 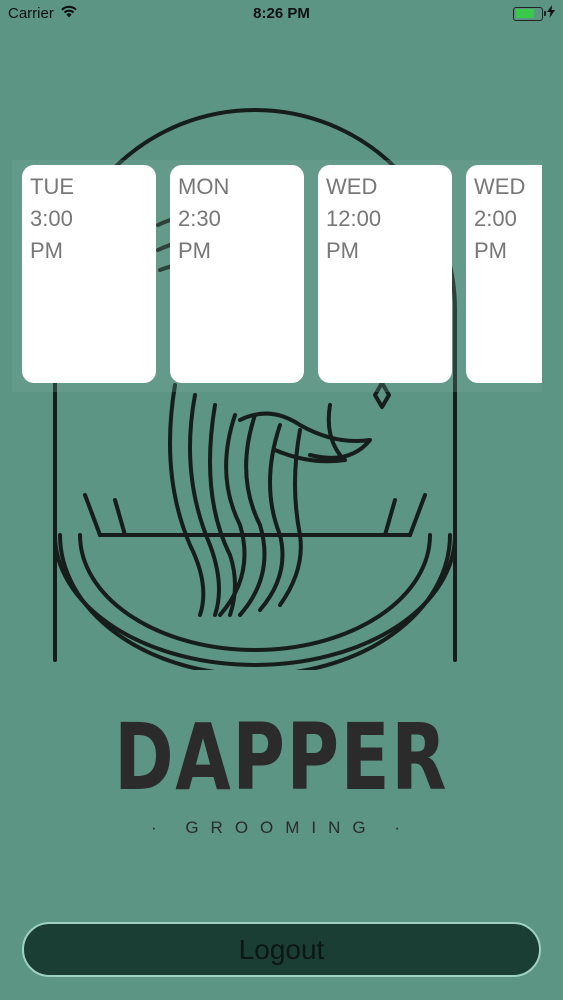 What do you see at coordinates (495, 218) in the screenshot?
I see `card-time: 2:00` at bounding box center [495, 218].